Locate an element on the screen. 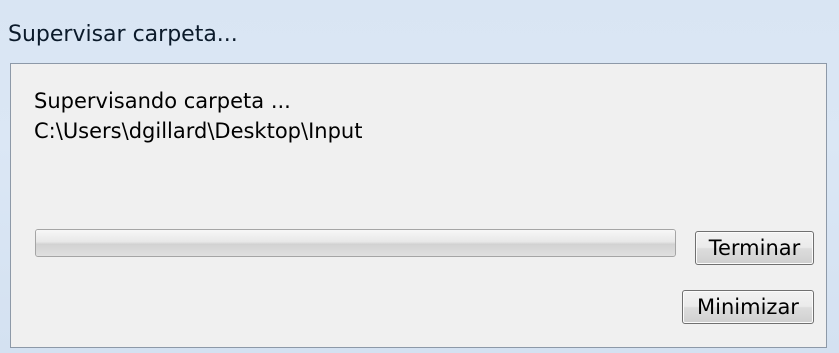  progress-bar is located at coordinates (355, 243).